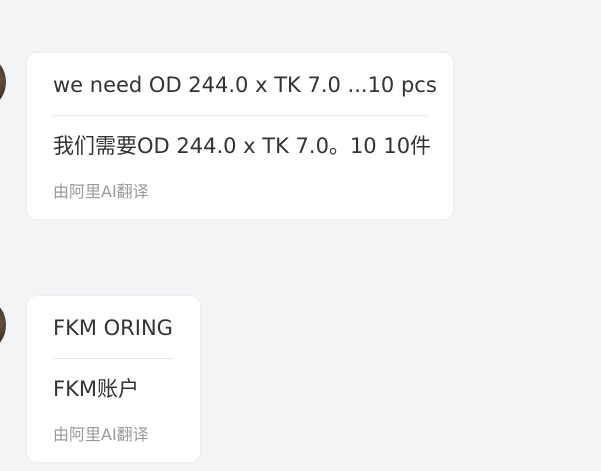 This screenshot has width=601, height=471. Describe the element at coordinates (96, 389) in the screenshot. I see `translated-message-text: FKM账户` at that location.